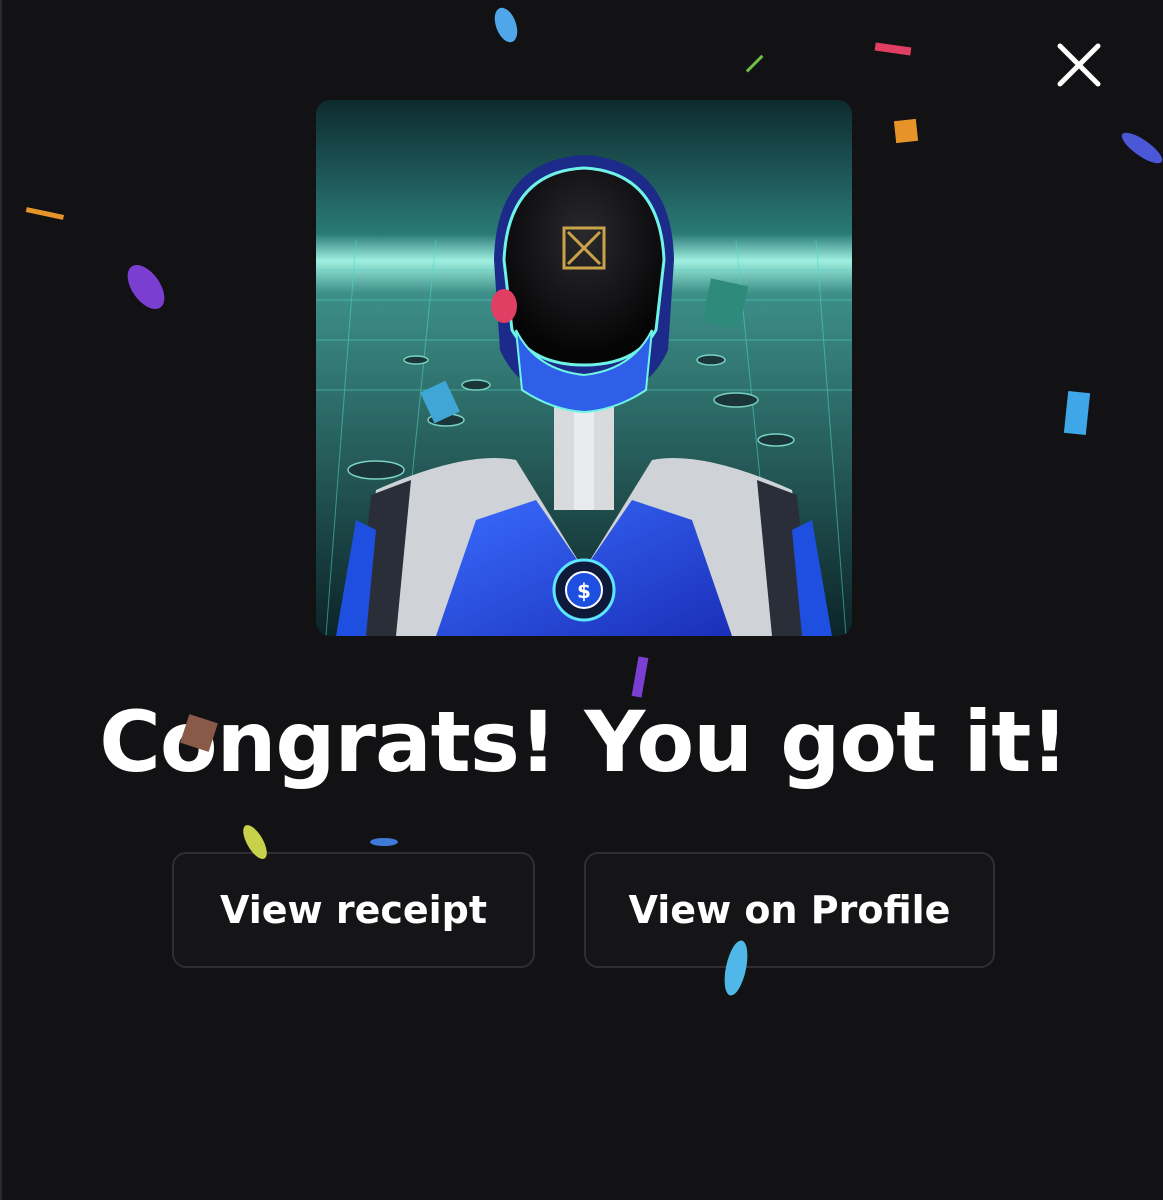 The height and width of the screenshot is (1200, 1163). What do you see at coordinates (789, 910) in the screenshot?
I see `view-on-profile-button: View on Profile` at bounding box center [789, 910].